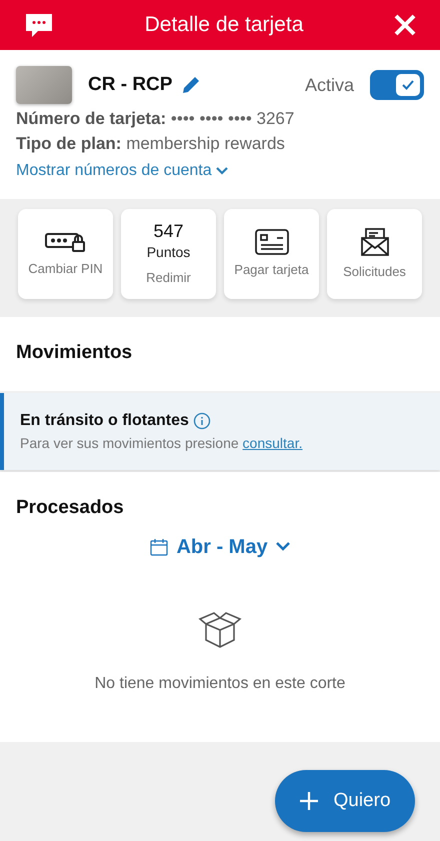  I want to click on envelope-icon, so click(375, 242).